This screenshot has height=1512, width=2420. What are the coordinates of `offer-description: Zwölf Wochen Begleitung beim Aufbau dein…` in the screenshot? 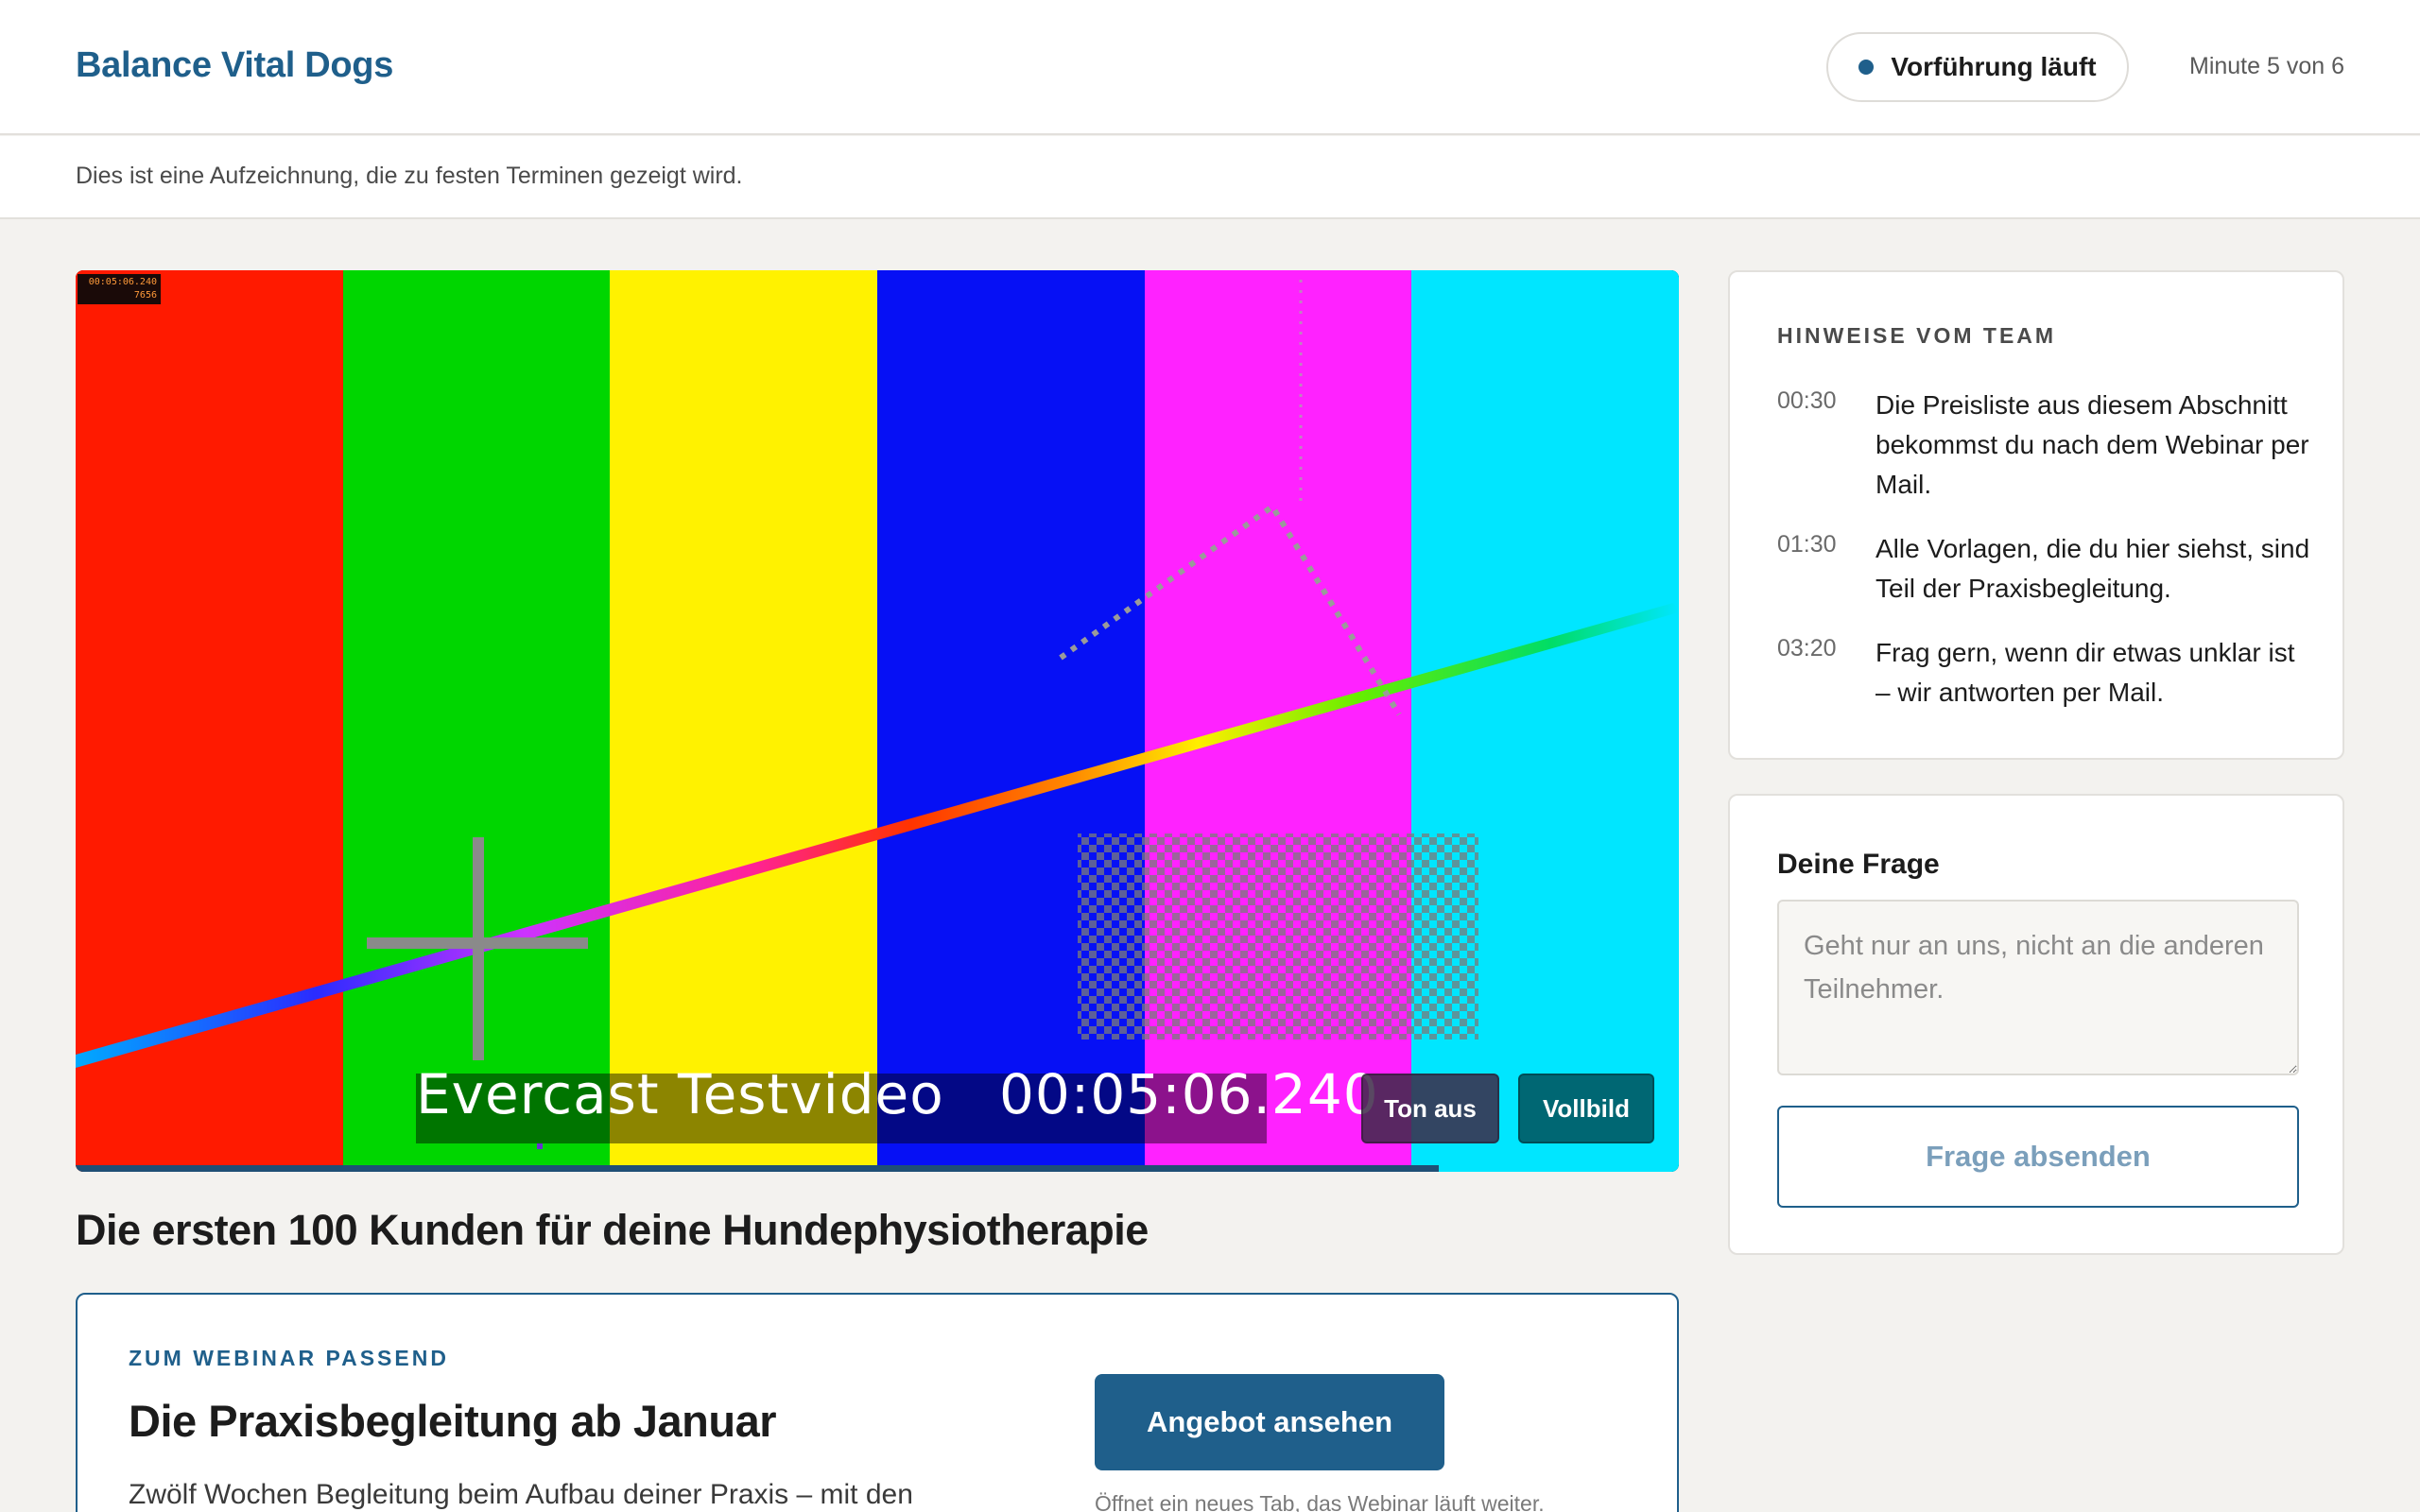 It's located at (521, 1494).